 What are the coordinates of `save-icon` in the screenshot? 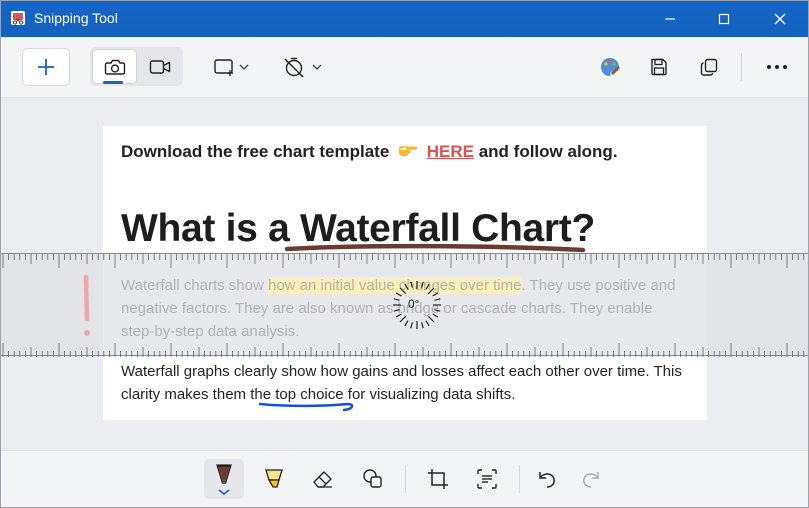 It's located at (659, 66).